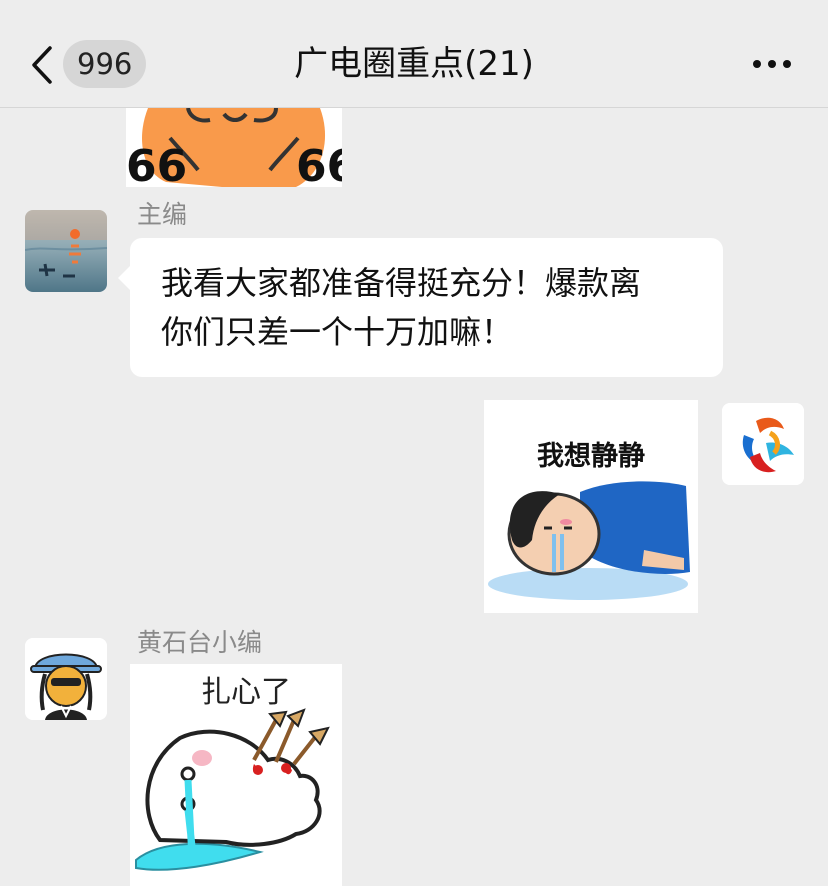 Image resolution: width=828 pixels, height=886 pixels. I want to click on chat-header: 996 广电圈重点(21), so click(414, 54).